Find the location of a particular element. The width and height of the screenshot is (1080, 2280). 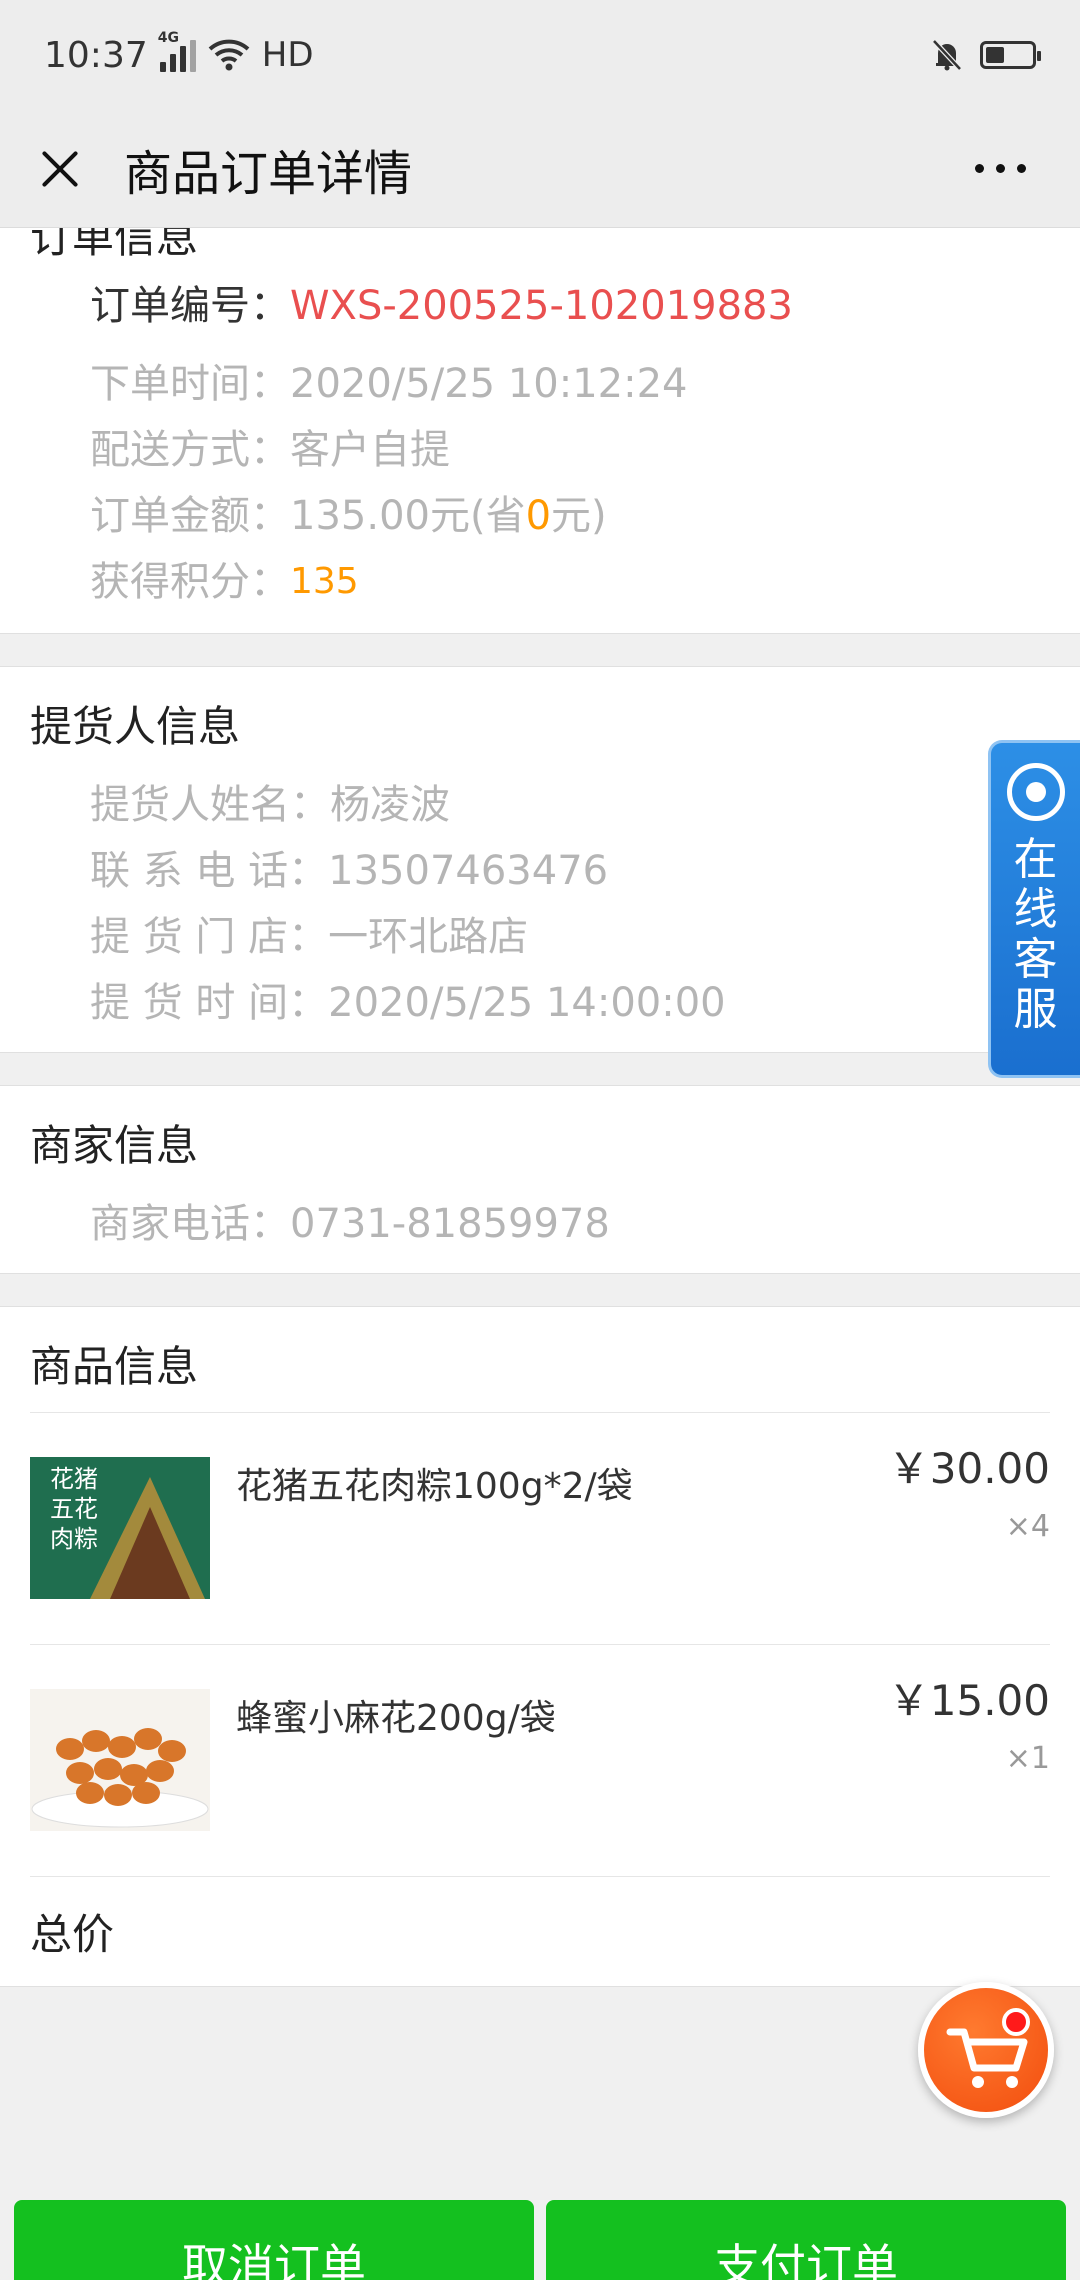

pickup-name-value: 杨凌波 is located at coordinates (390, 805).